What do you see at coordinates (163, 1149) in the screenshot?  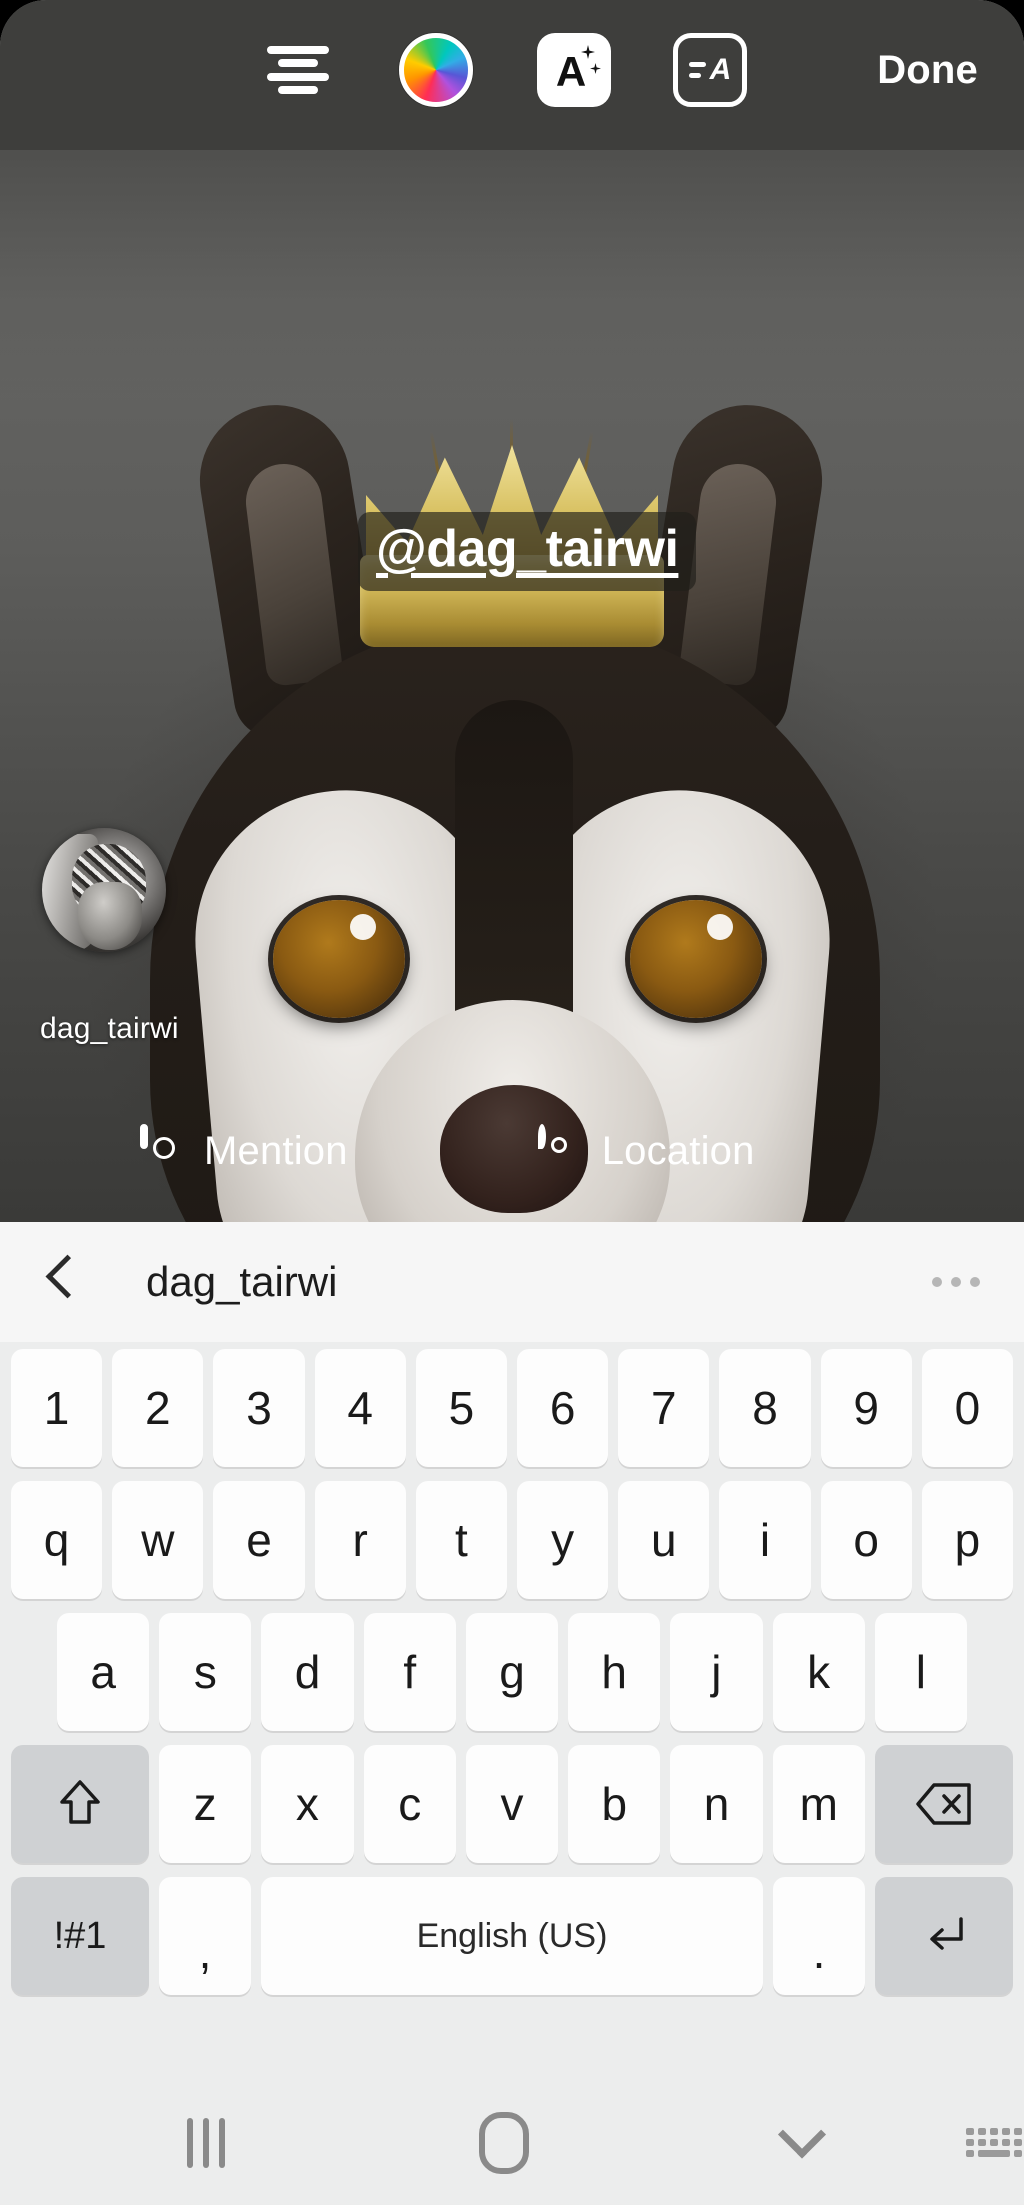 I see `at-sign-icon` at bounding box center [163, 1149].